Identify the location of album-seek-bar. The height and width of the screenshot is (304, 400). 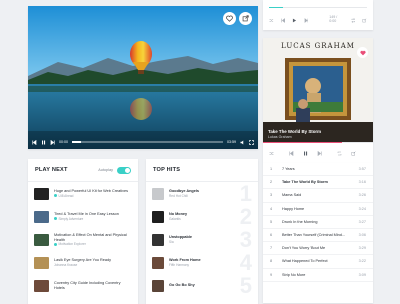
(318, 143).